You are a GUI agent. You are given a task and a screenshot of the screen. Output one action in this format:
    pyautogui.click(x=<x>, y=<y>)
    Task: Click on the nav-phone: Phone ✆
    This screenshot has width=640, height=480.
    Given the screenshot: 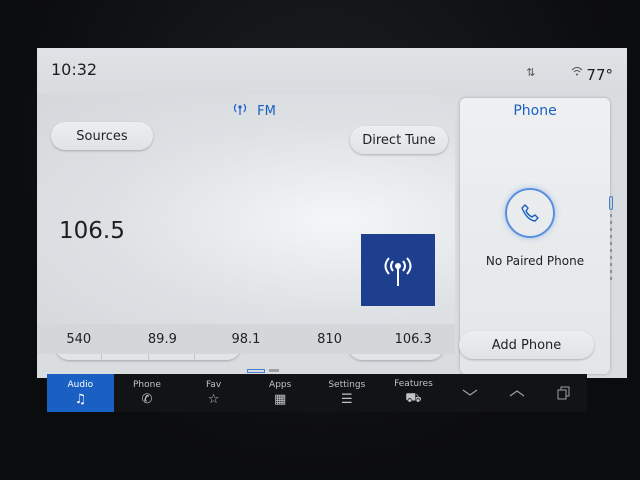 What is the action you would take?
    pyautogui.click(x=147, y=393)
    